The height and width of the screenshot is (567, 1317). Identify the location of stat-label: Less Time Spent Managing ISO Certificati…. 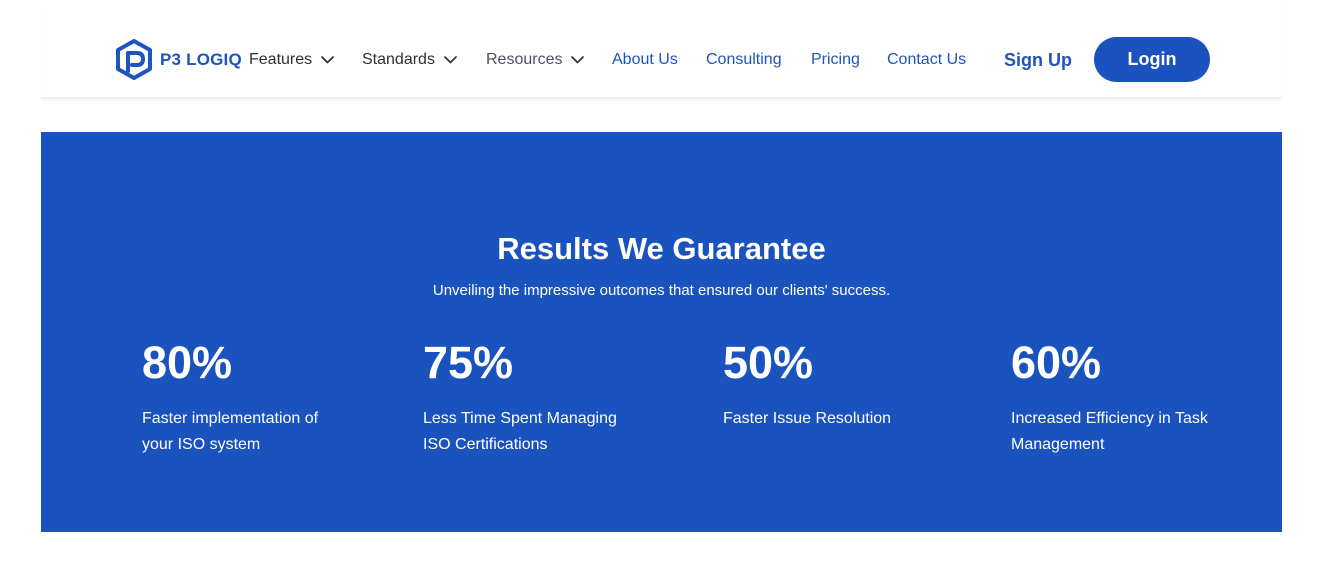
(520, 431).